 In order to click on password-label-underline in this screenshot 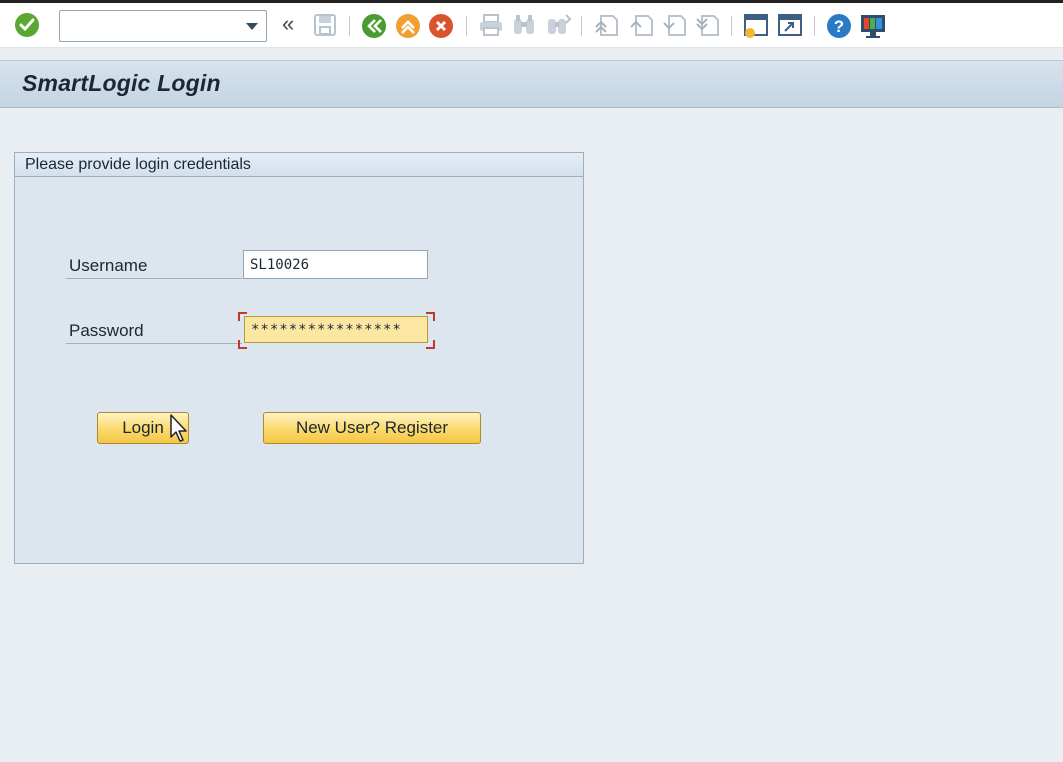, I will do `click(154, 343)`.